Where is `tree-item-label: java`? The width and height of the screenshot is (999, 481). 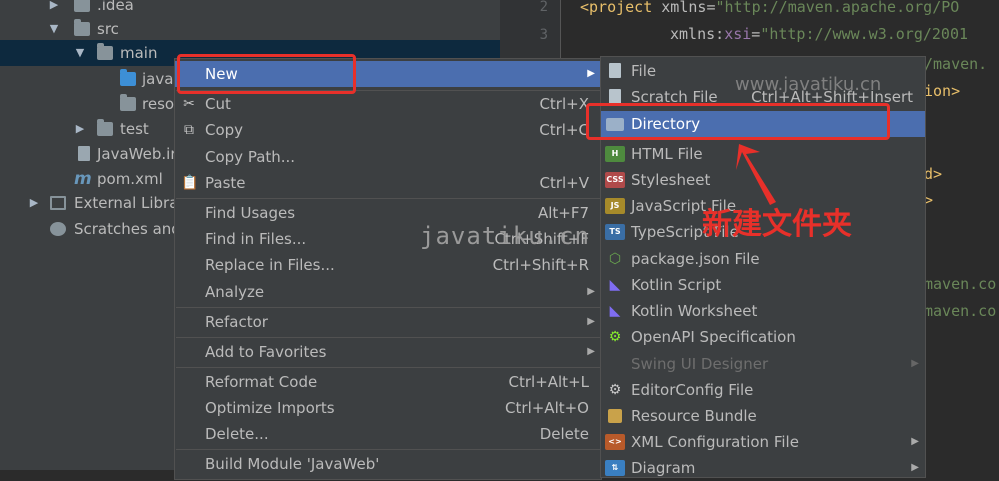
tree-item-label: java is located at coordinates (158, 79).